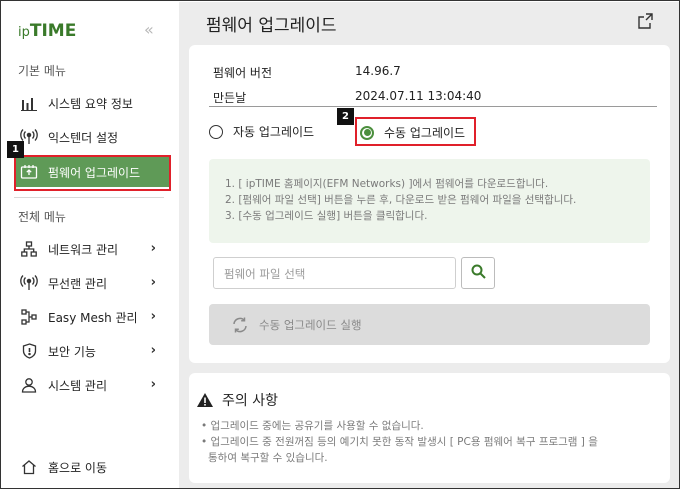  Describe the element at coordinates (268, 458) in the screenshot. I see `caution-line-3: 통하여 복구할 수 있습니다.` at that location.